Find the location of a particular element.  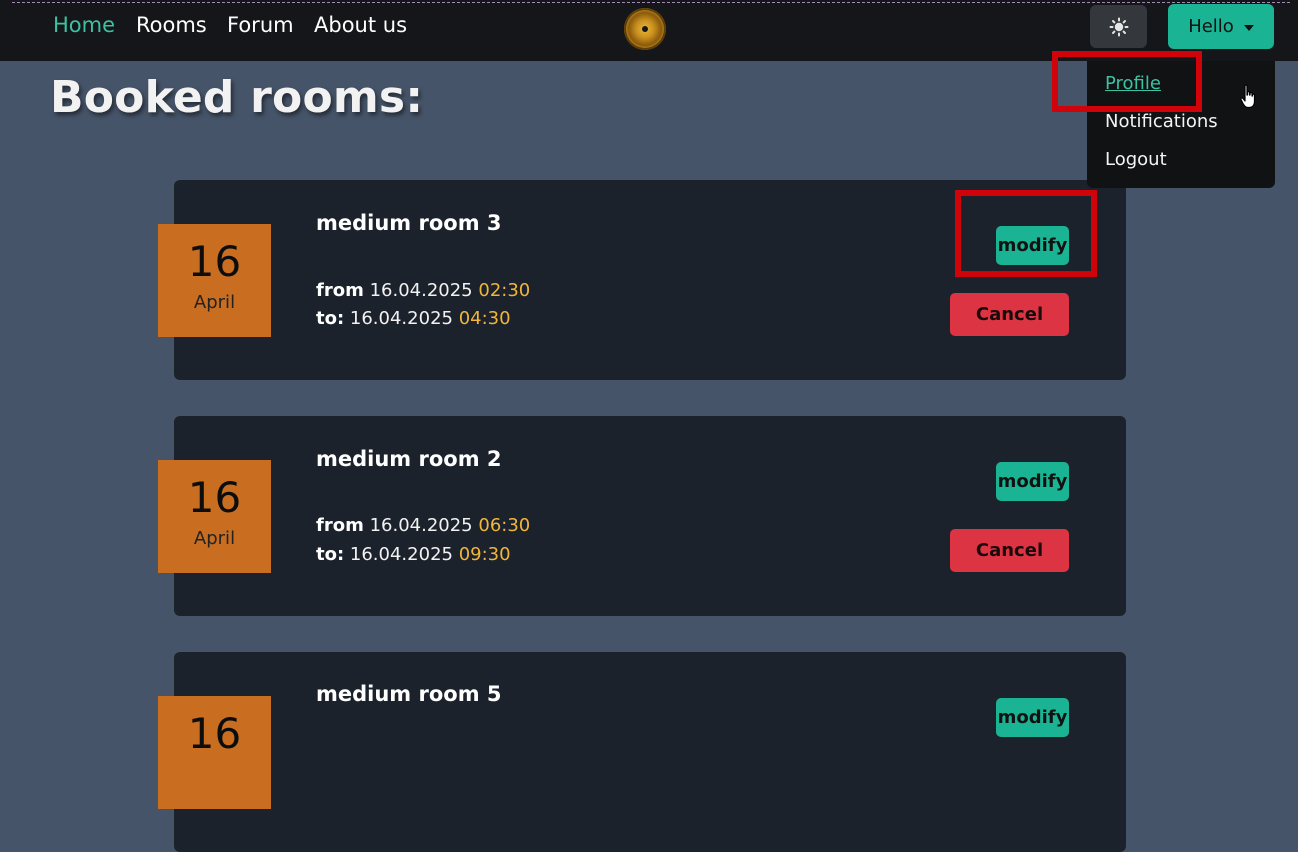

to-time: 04:30 is located at coordinates (484, 318).